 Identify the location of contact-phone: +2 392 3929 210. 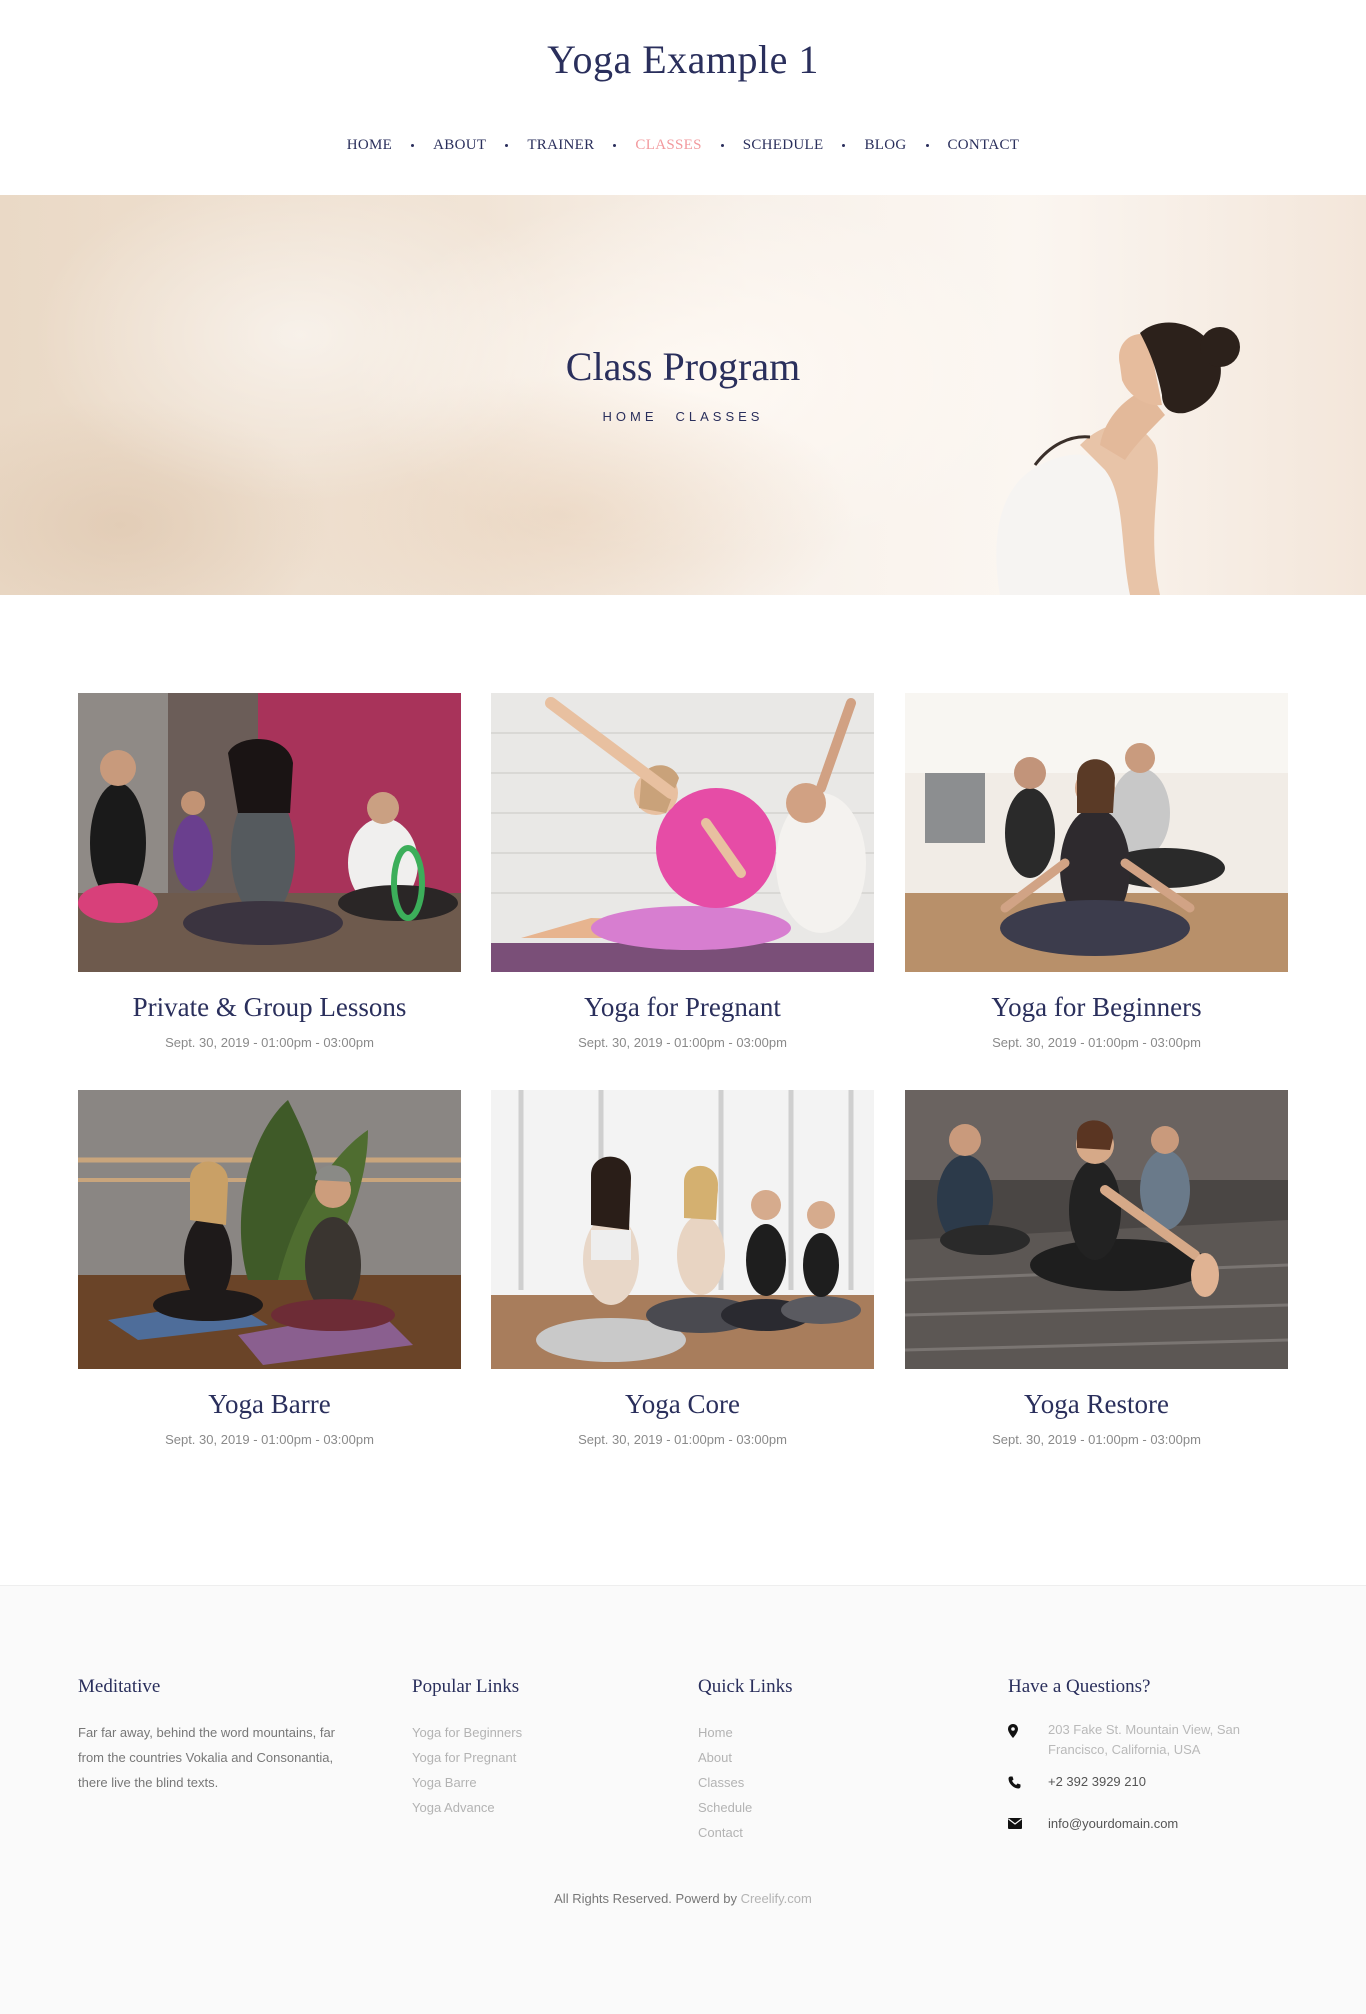
(1135, 1782).